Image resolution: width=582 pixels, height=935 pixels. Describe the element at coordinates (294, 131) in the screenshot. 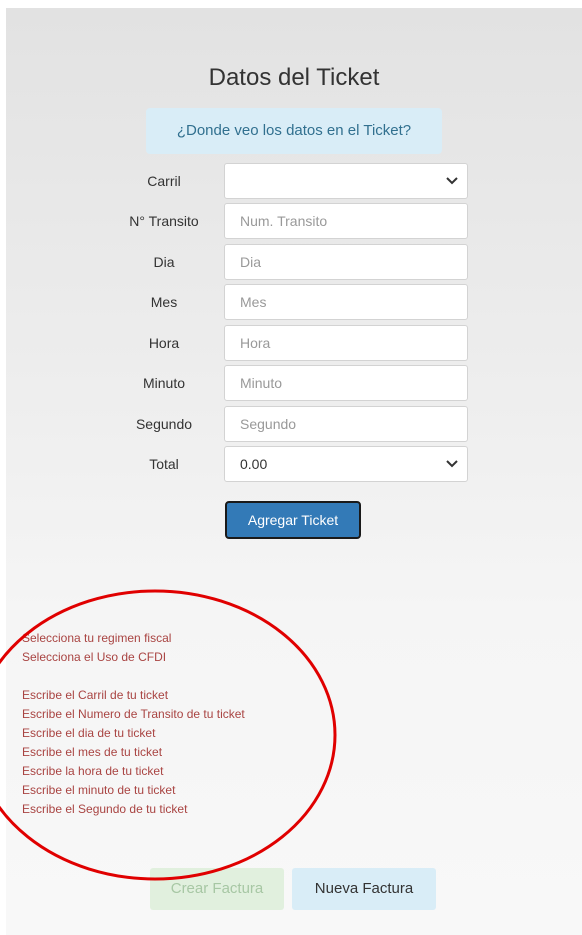

I see `help-ticket-data-button: ¿Donde veo los datos en el Ticket?` at that location.